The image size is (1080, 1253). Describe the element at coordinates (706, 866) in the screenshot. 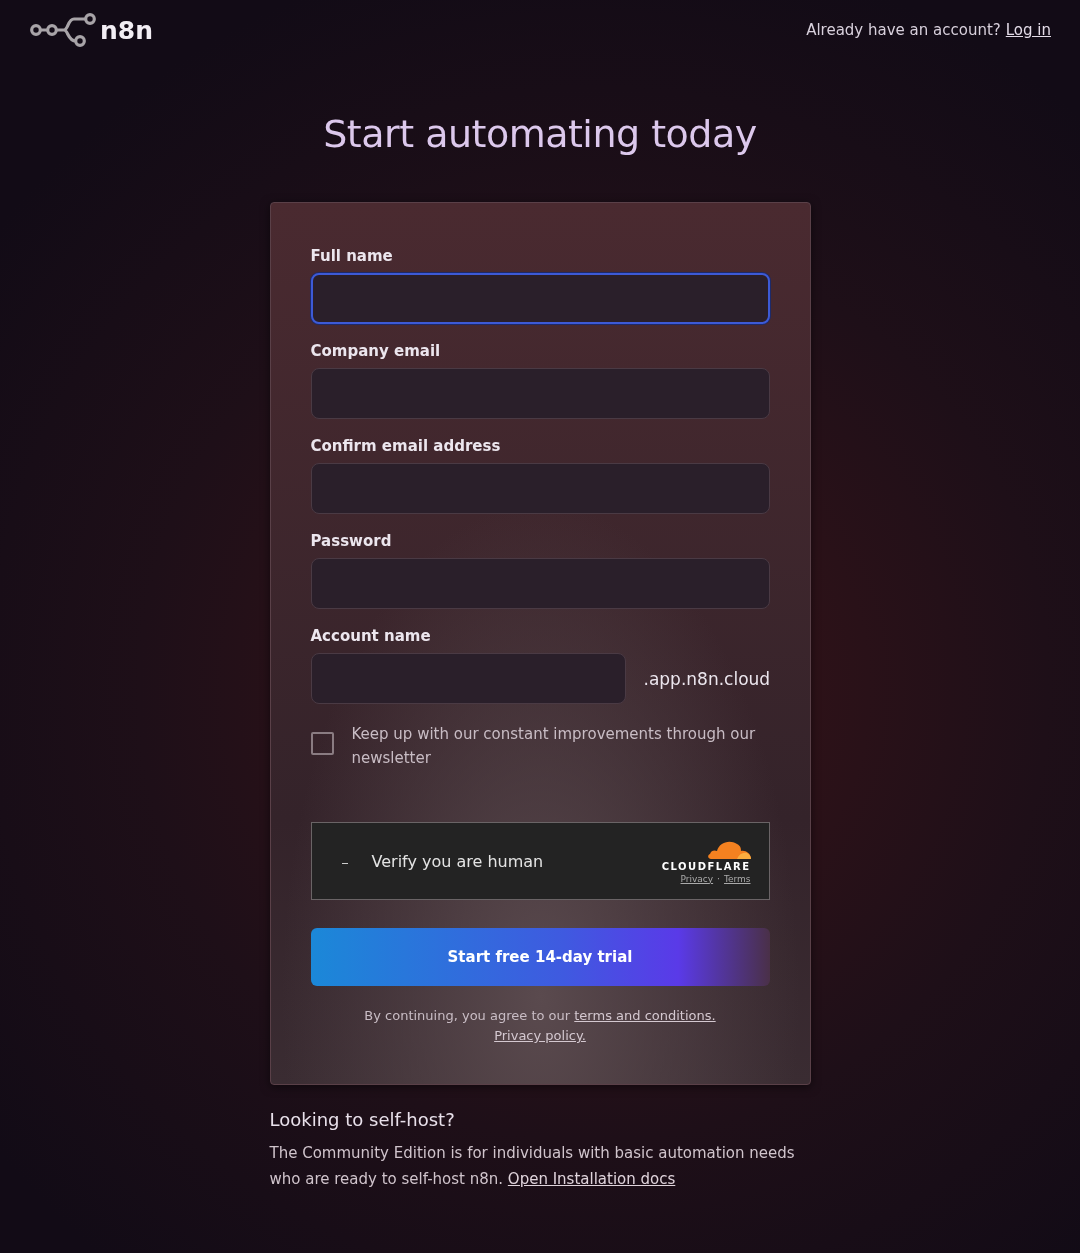

I see `brand-text: CLOUDFLARE` at that location.